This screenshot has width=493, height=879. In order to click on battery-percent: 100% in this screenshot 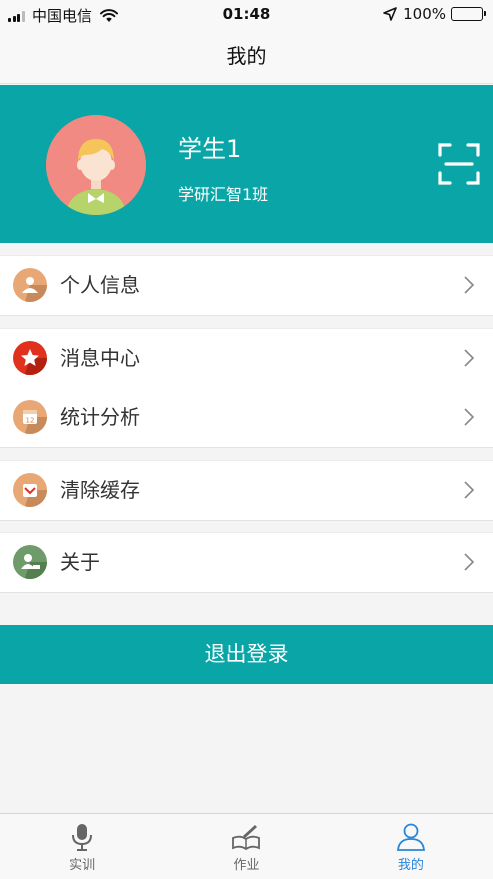, I will do `click(424, 14)`.